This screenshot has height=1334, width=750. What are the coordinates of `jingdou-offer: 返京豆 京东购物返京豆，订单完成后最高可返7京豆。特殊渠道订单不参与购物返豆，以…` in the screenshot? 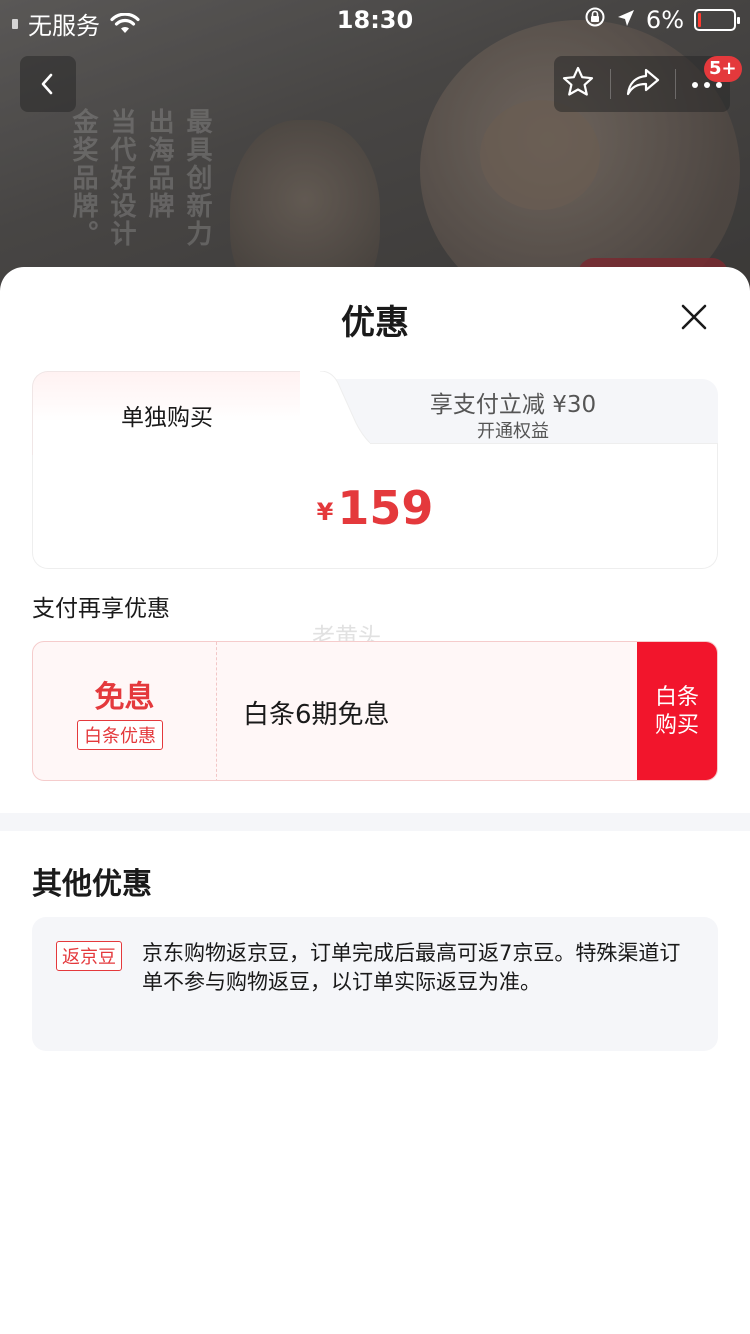 It's located at (375, 984).